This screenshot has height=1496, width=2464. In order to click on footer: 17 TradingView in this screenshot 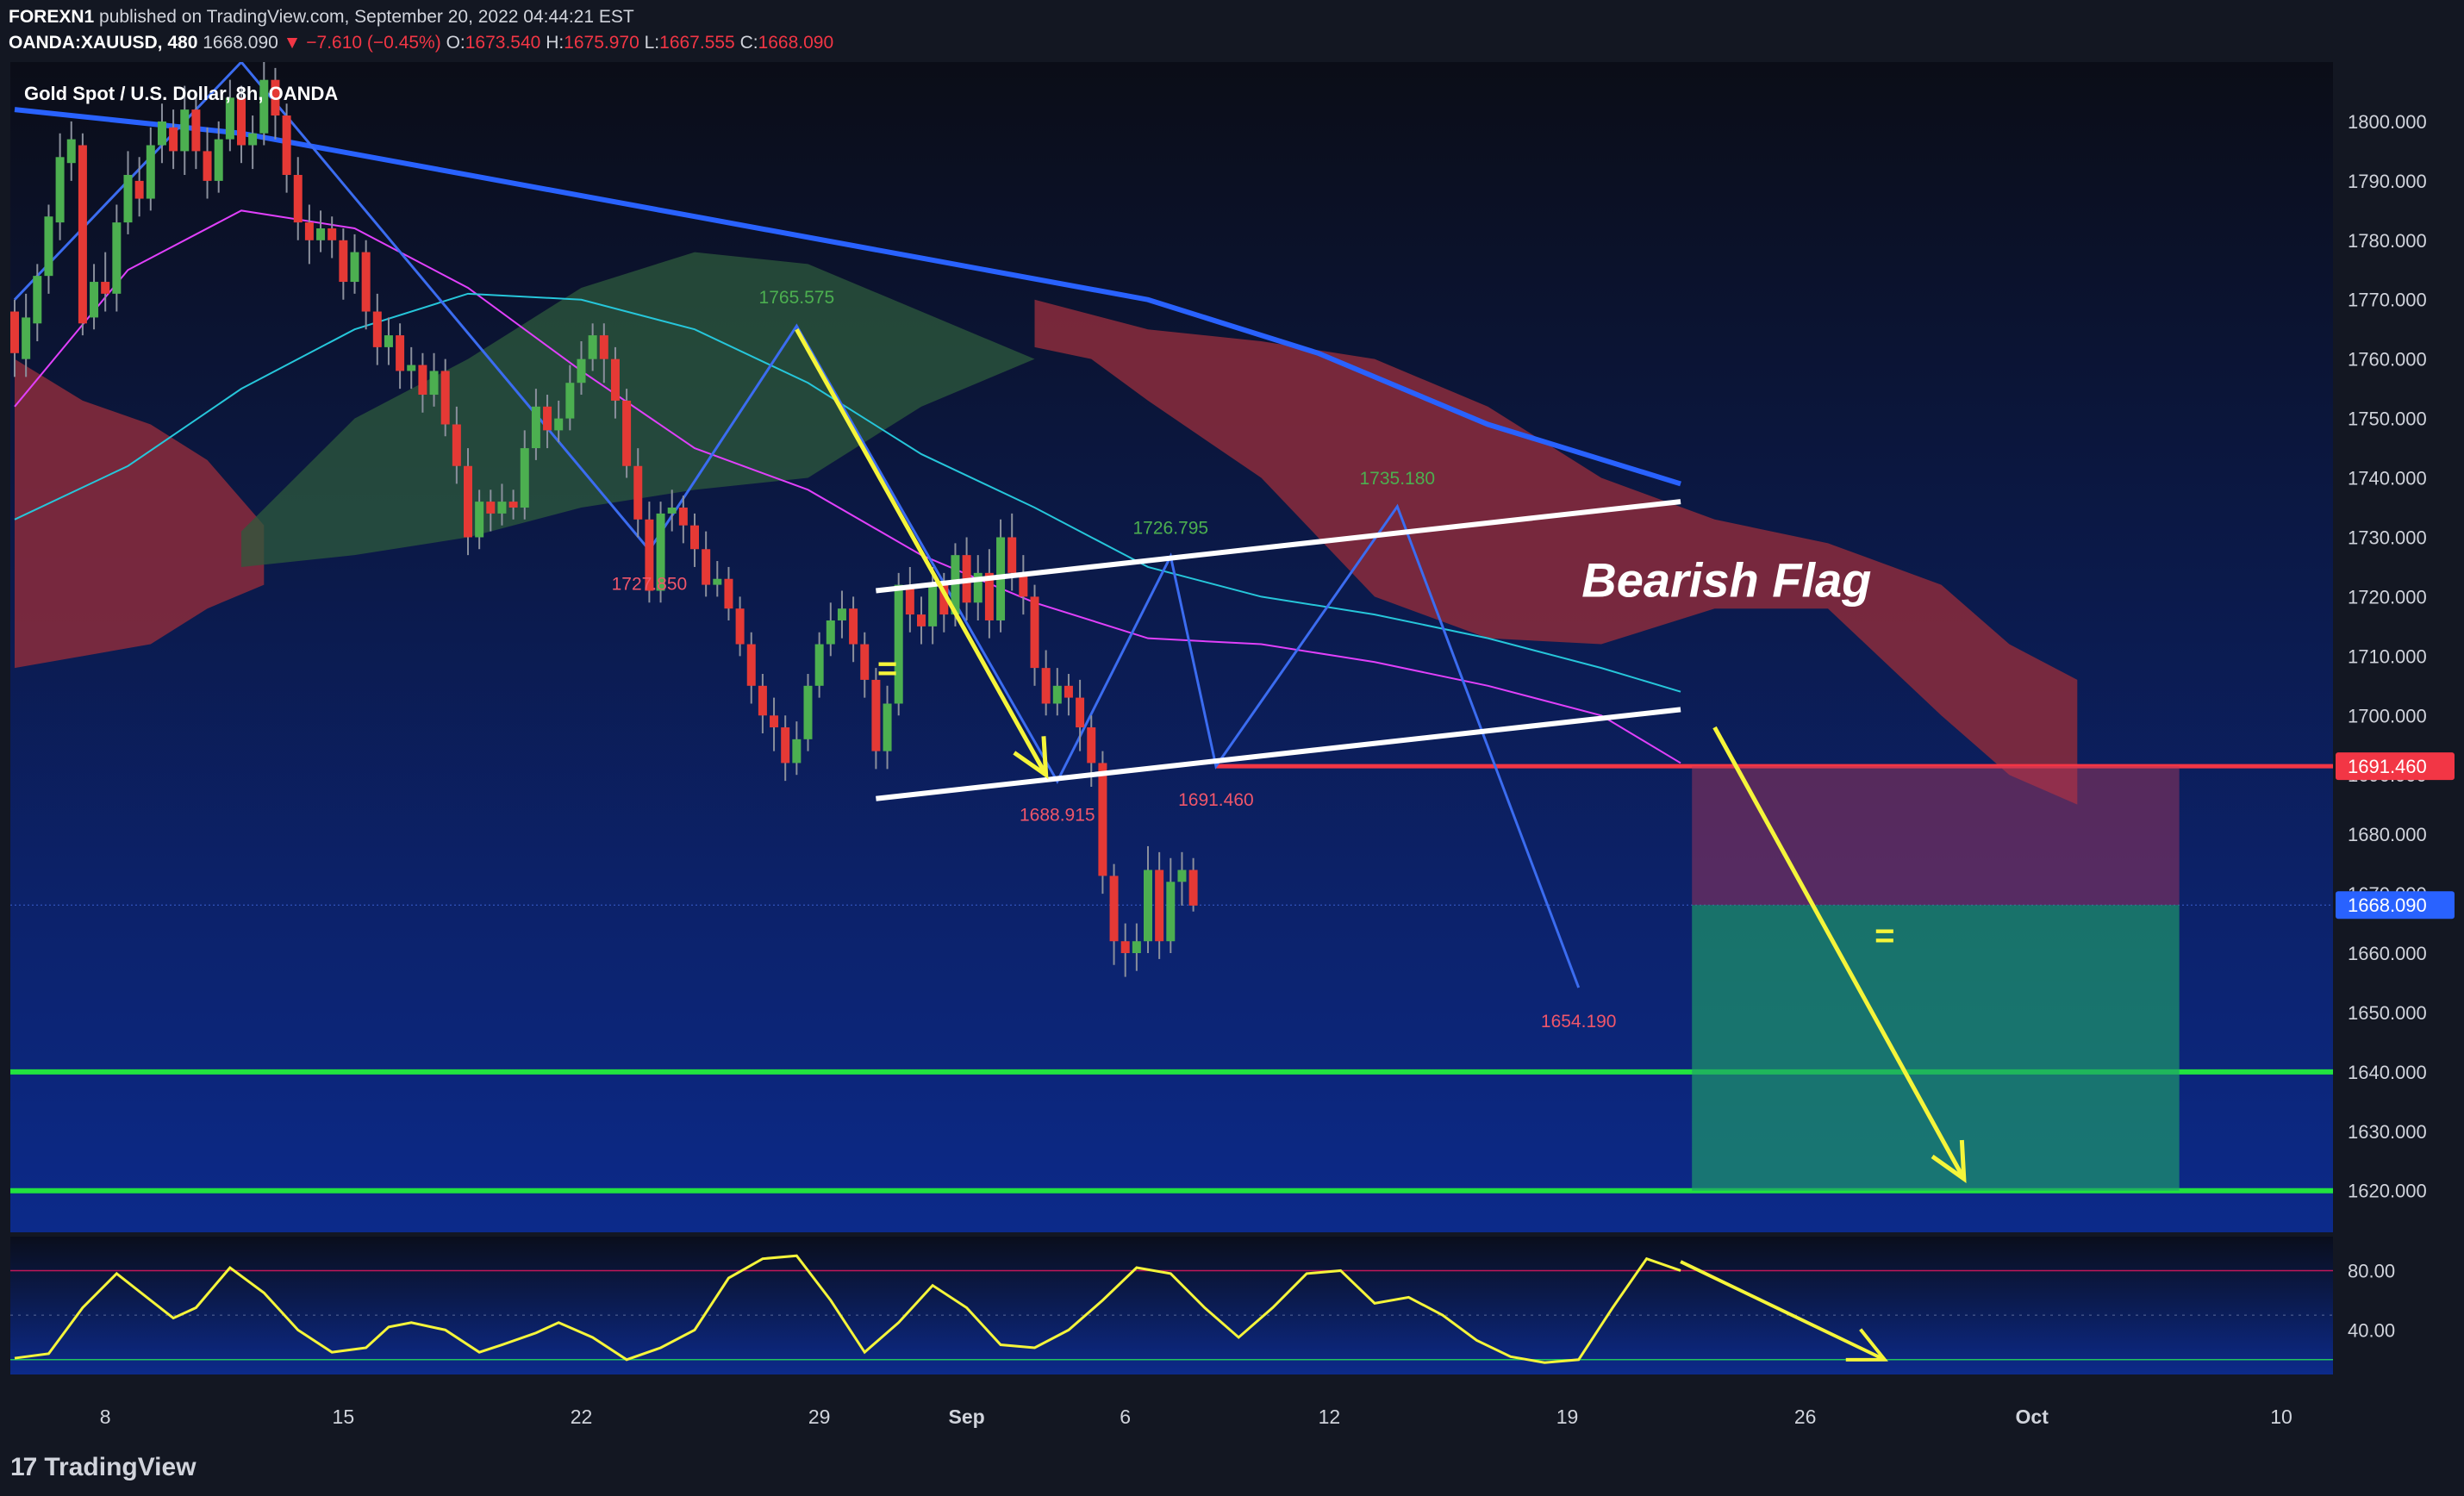, I will do `click(1232, 1468)`.